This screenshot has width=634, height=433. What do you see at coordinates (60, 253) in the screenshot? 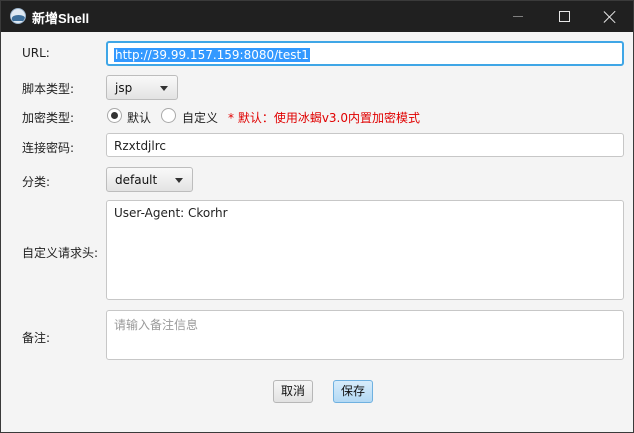
I see `headers-label: 自定义请求头:` at bounding box center [60, 253].